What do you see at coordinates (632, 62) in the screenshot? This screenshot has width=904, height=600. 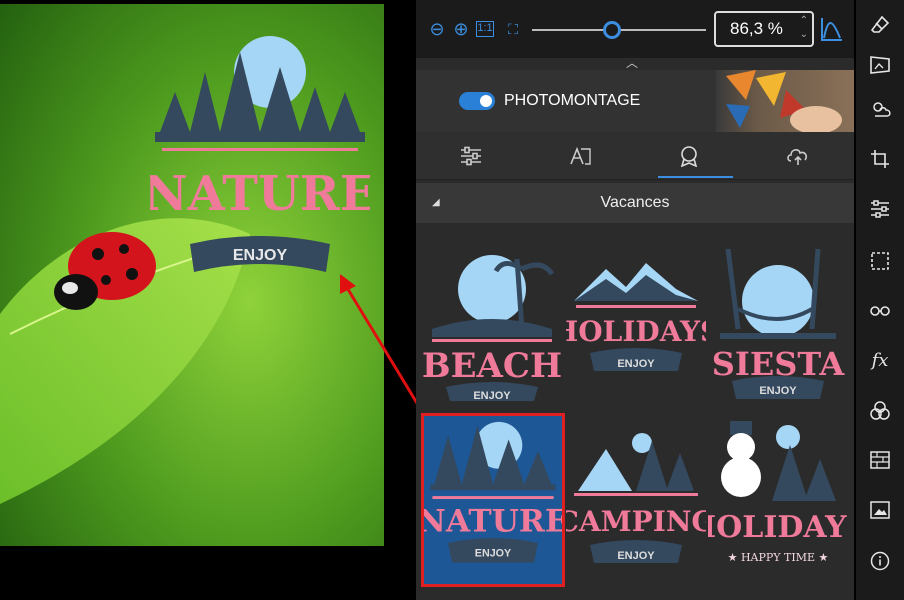 I see `collapse-chevron-icon: ︿` at bounding box center [632, 62].